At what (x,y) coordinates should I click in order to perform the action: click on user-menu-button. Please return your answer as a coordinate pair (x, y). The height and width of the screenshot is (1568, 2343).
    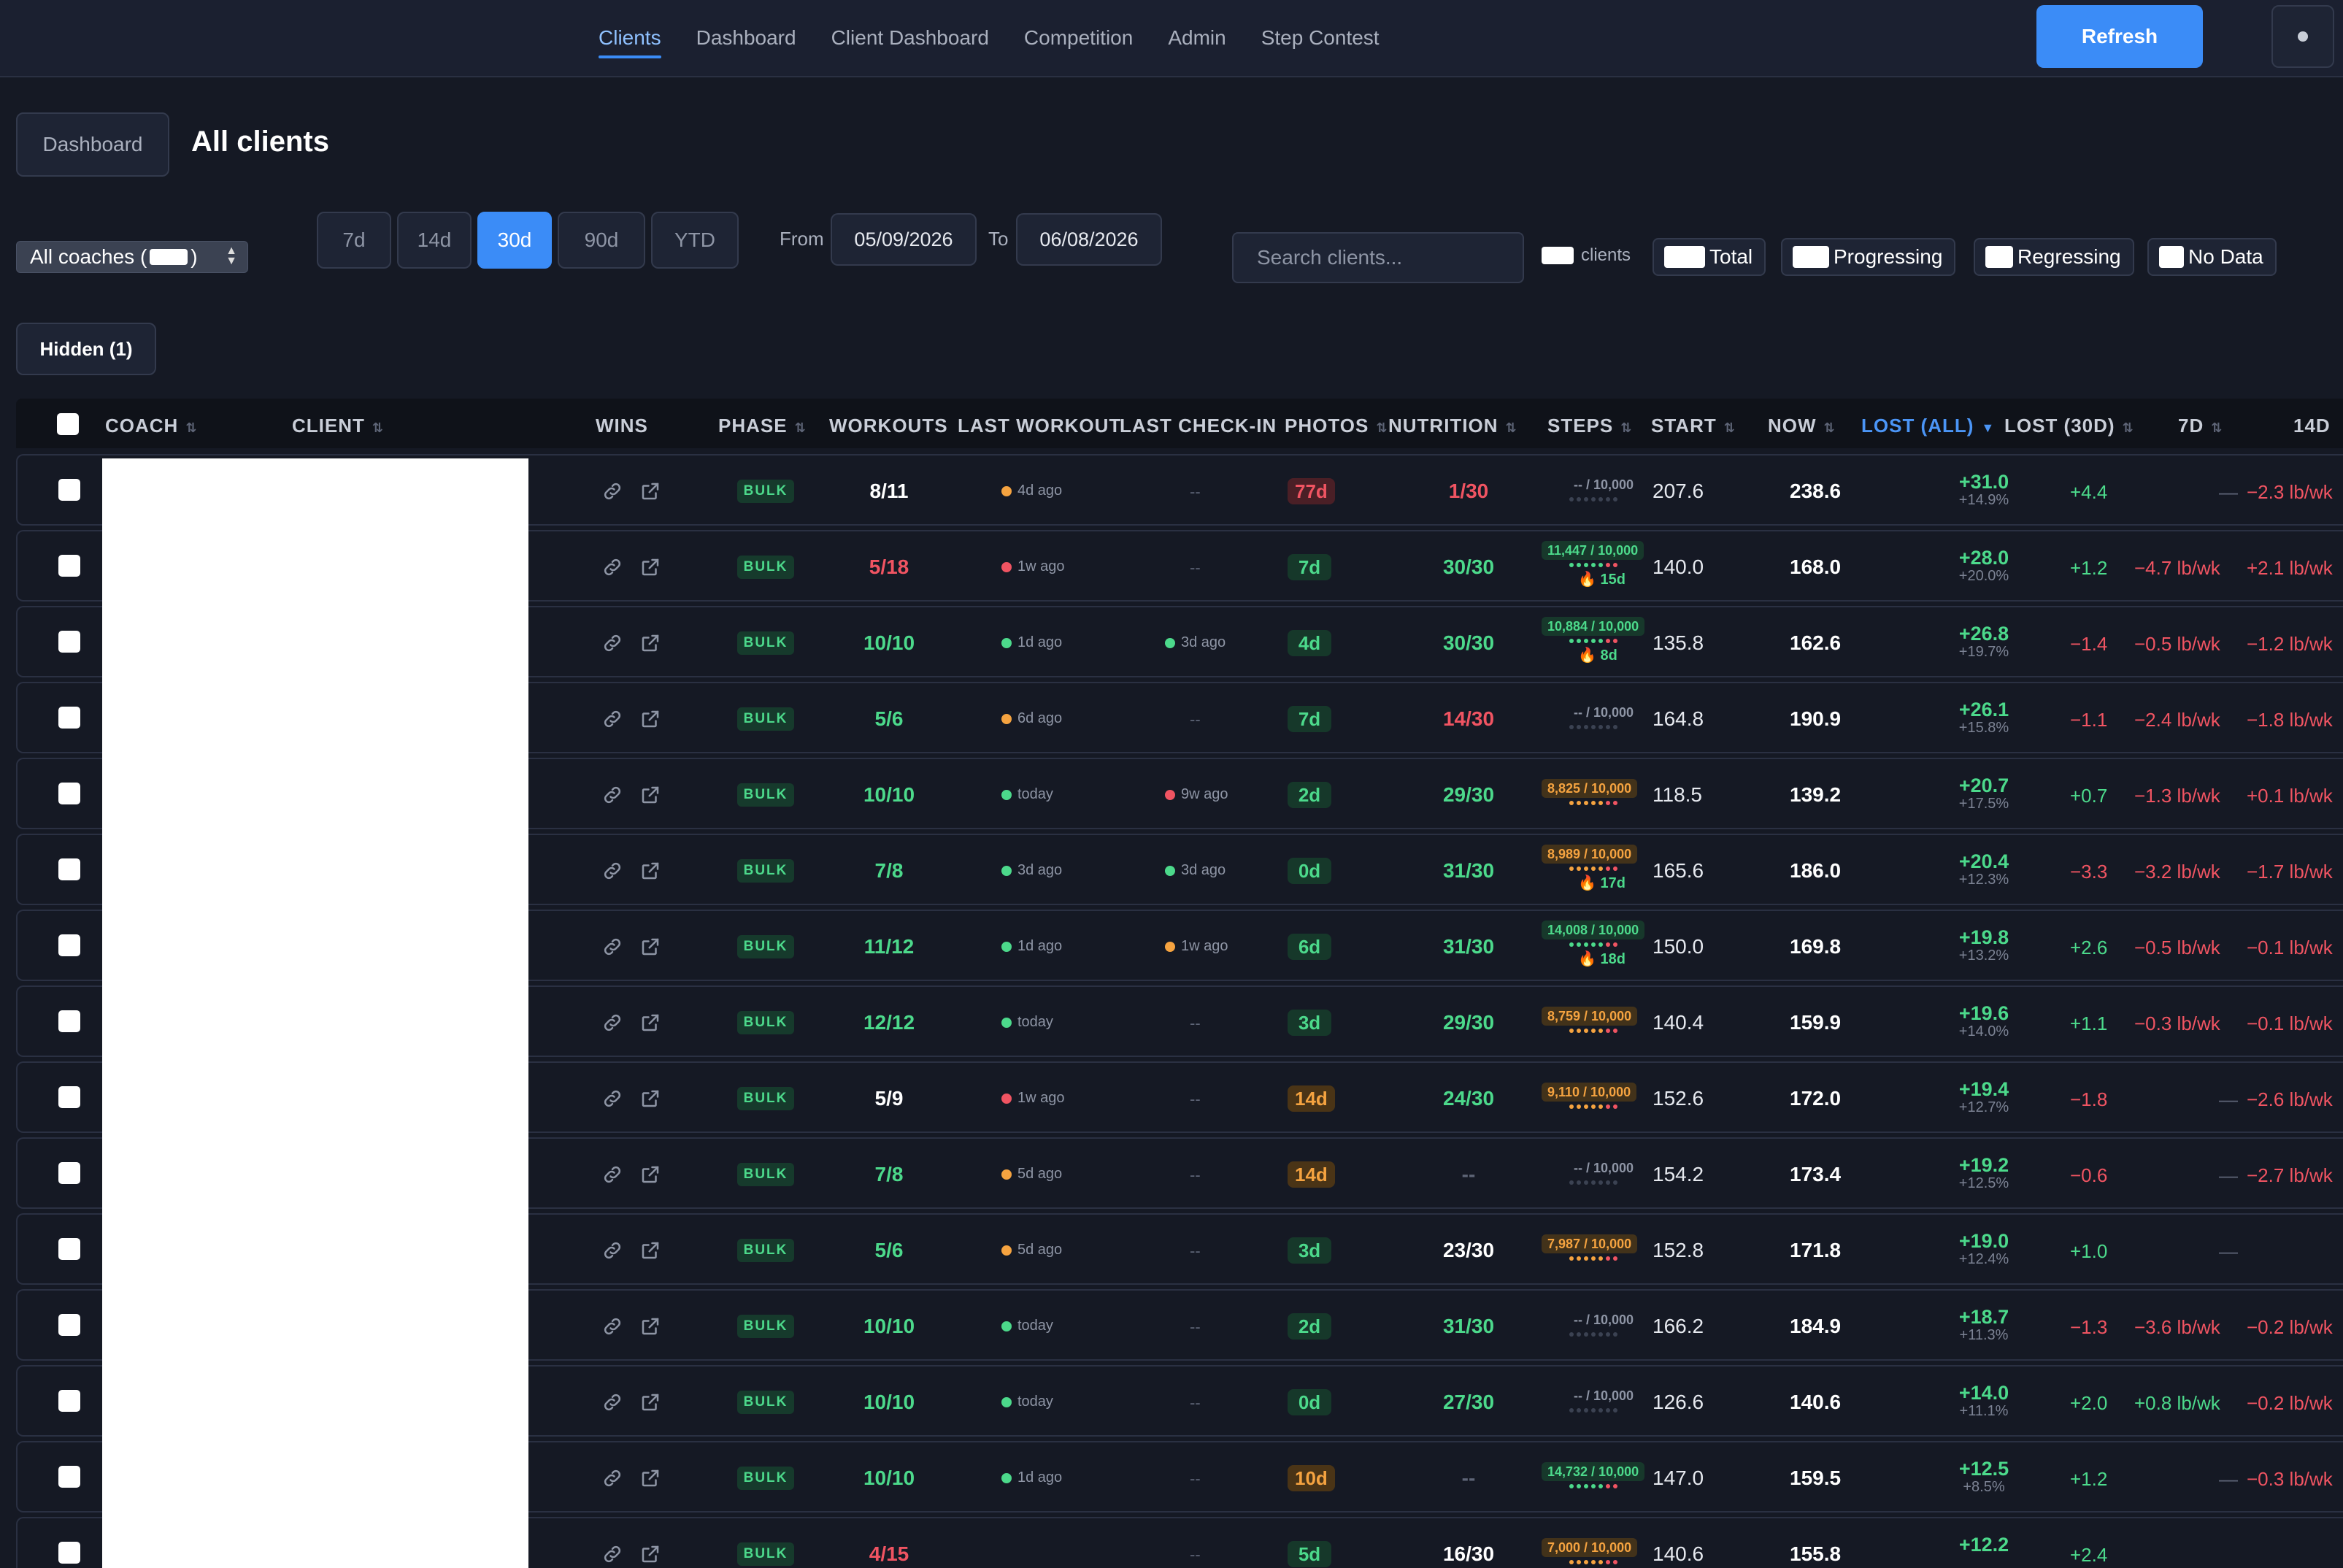
    Looking at the image, I should click on (2302, 36).